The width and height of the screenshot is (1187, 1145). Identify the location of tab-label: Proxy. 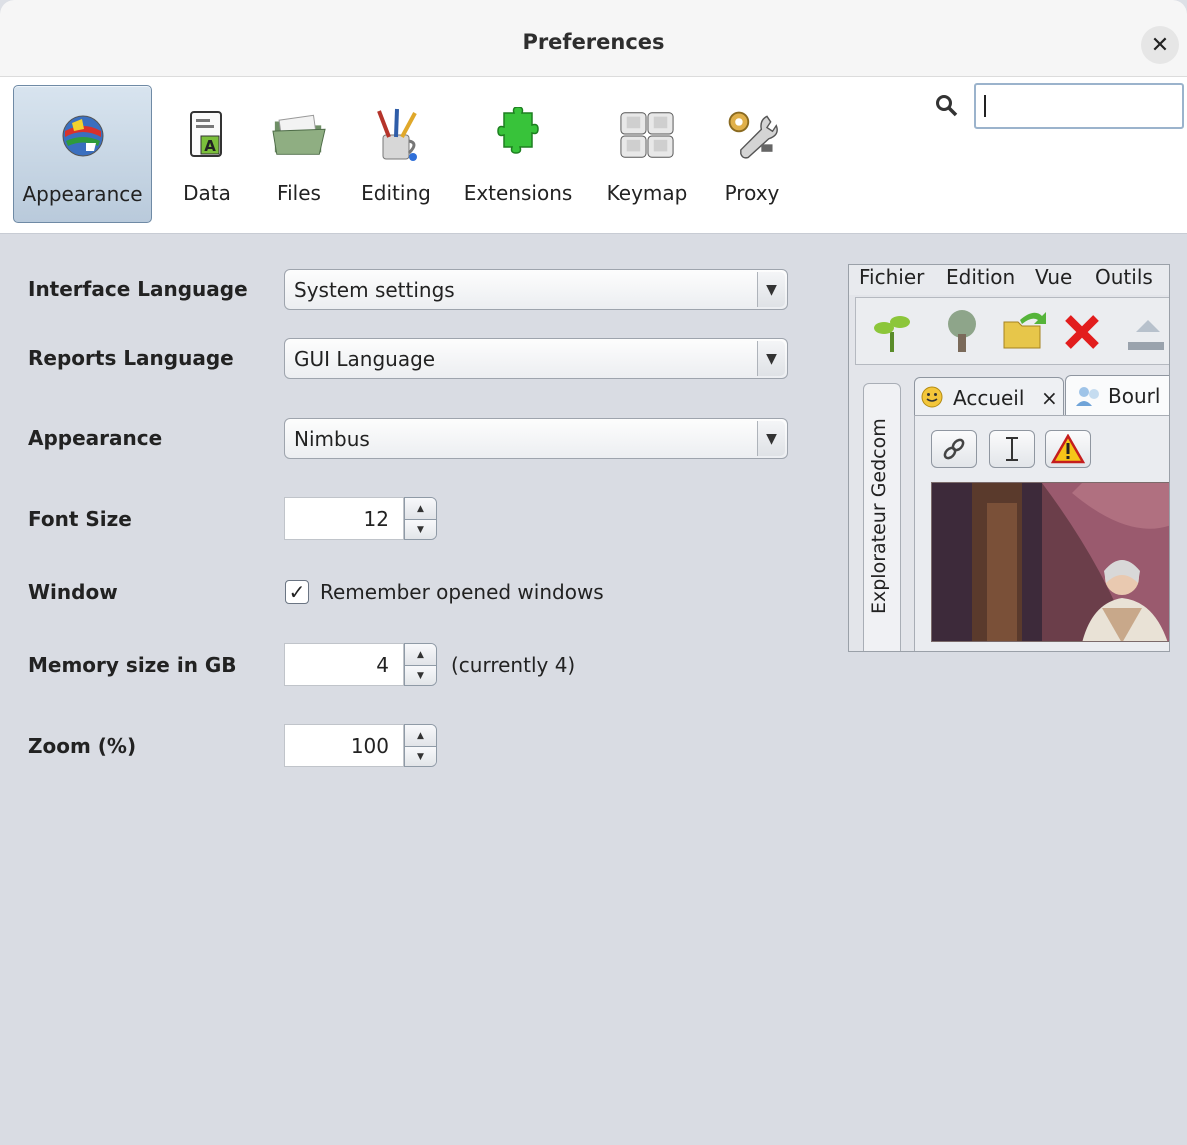
(752, 193).